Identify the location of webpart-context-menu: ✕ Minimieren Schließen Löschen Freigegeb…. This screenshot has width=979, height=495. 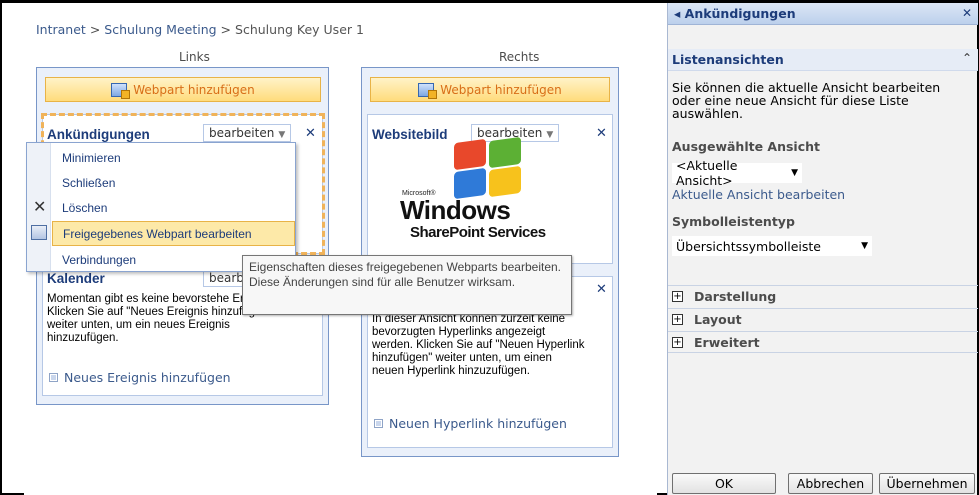
(161, 207).